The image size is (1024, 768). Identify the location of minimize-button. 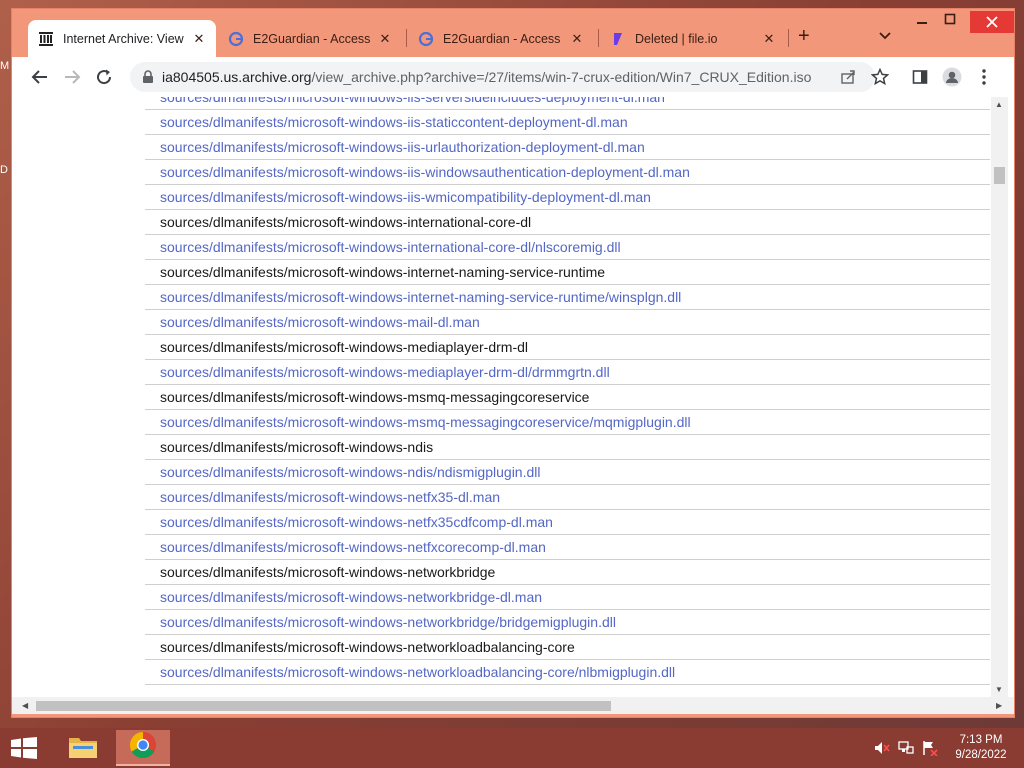
(922, 20).